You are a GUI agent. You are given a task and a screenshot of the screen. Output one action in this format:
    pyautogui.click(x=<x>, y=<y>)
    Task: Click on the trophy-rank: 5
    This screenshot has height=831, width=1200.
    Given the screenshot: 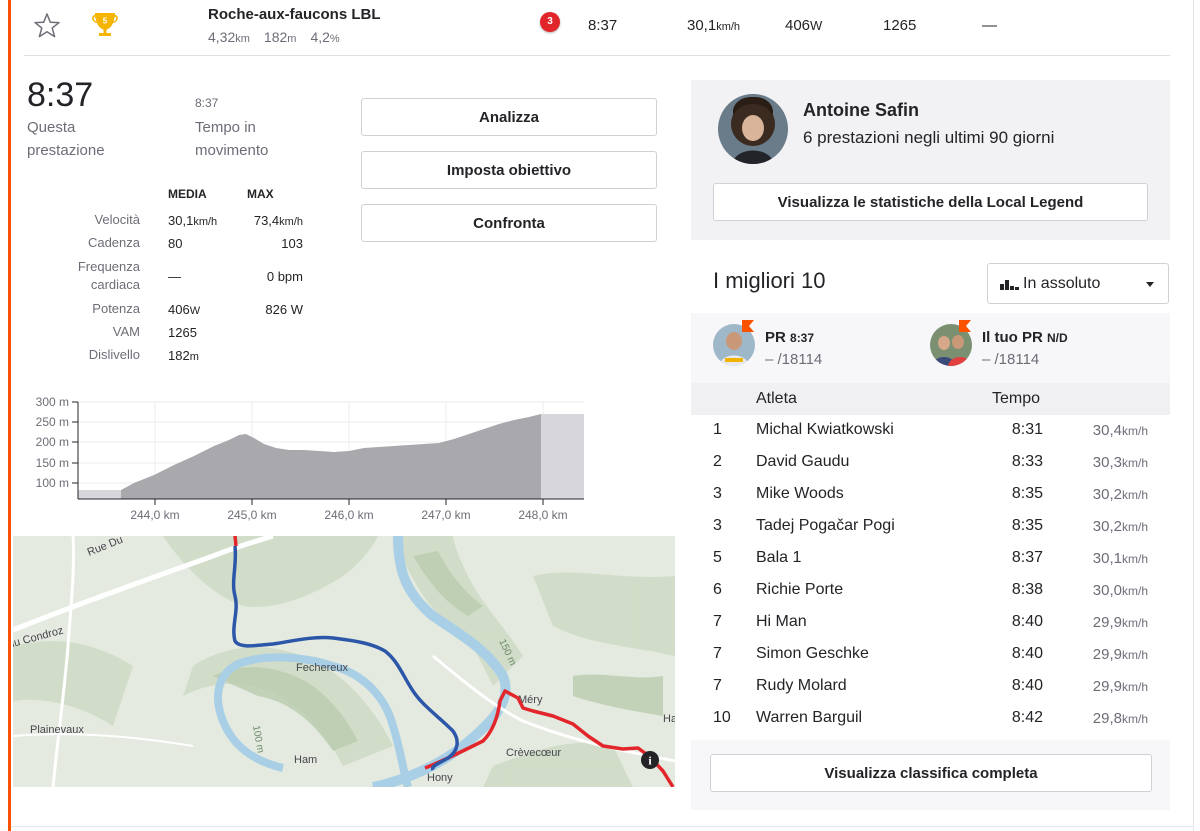 What is the action you would take?
    pyautogui.click(x=105, y=21)
    